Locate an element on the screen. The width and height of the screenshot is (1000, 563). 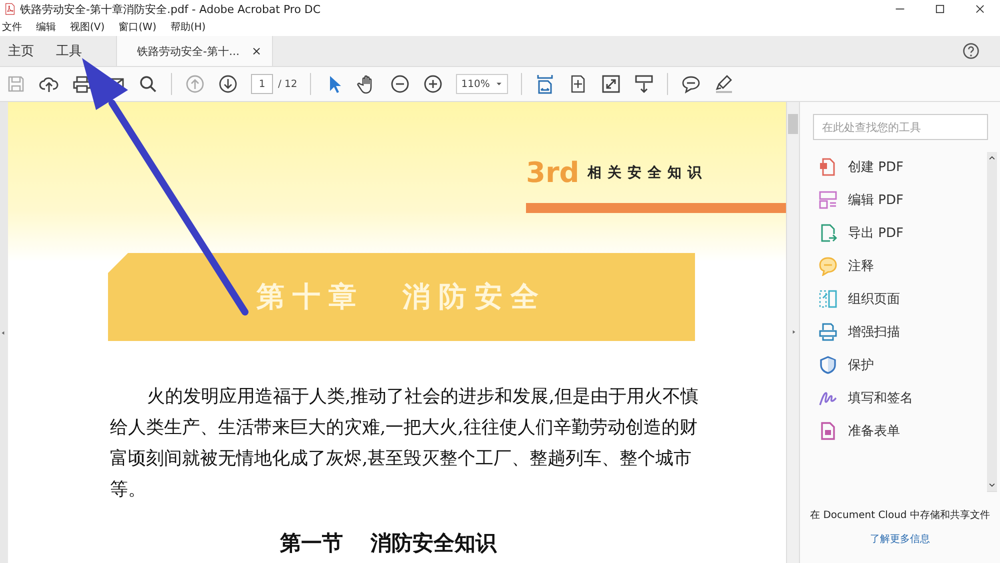
tab: 主页 is located at coordinates (24, 51).